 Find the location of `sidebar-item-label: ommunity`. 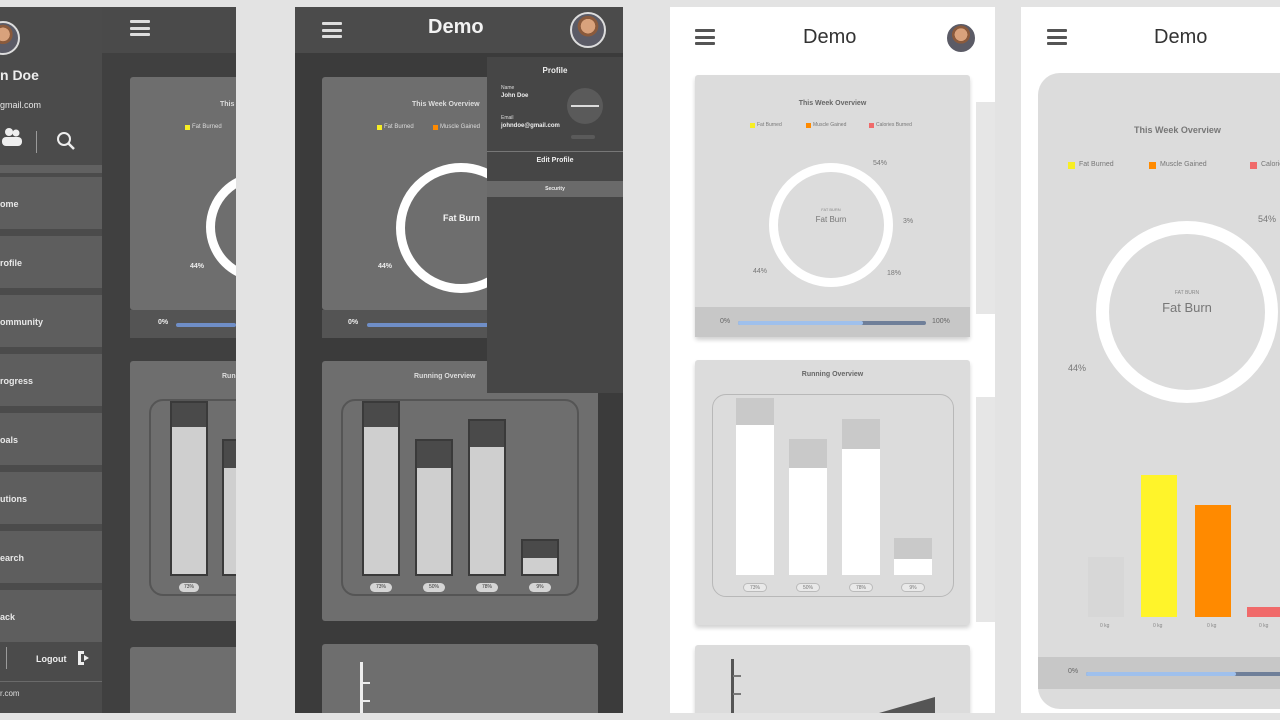

sidebar-item-label: ommunity is located at coordinates (22, 322).